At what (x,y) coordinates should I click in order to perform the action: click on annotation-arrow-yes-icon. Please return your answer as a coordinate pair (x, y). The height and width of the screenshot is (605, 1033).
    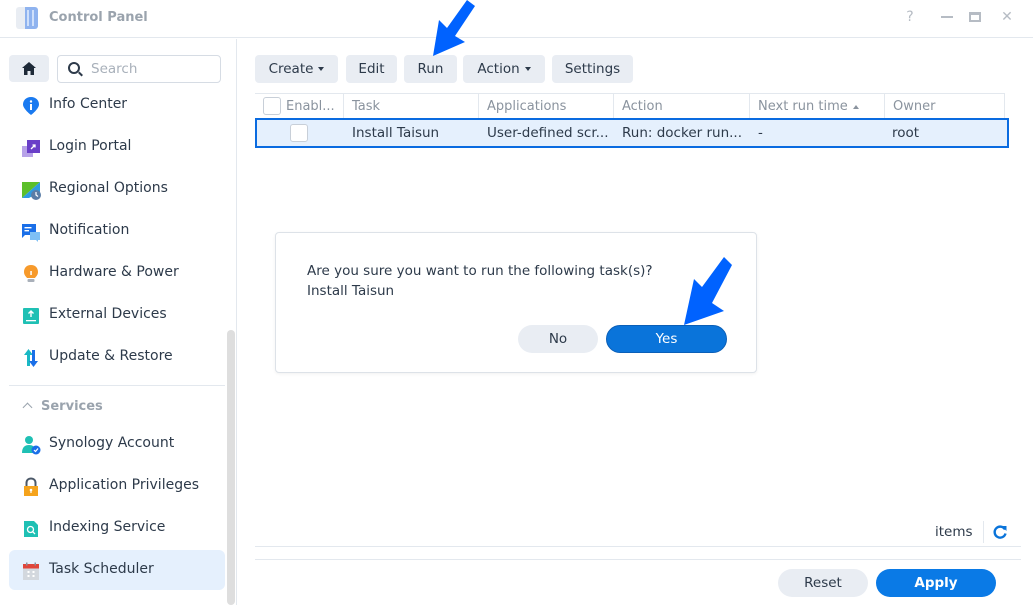
    Looking at the image, I should click on (708, 291).